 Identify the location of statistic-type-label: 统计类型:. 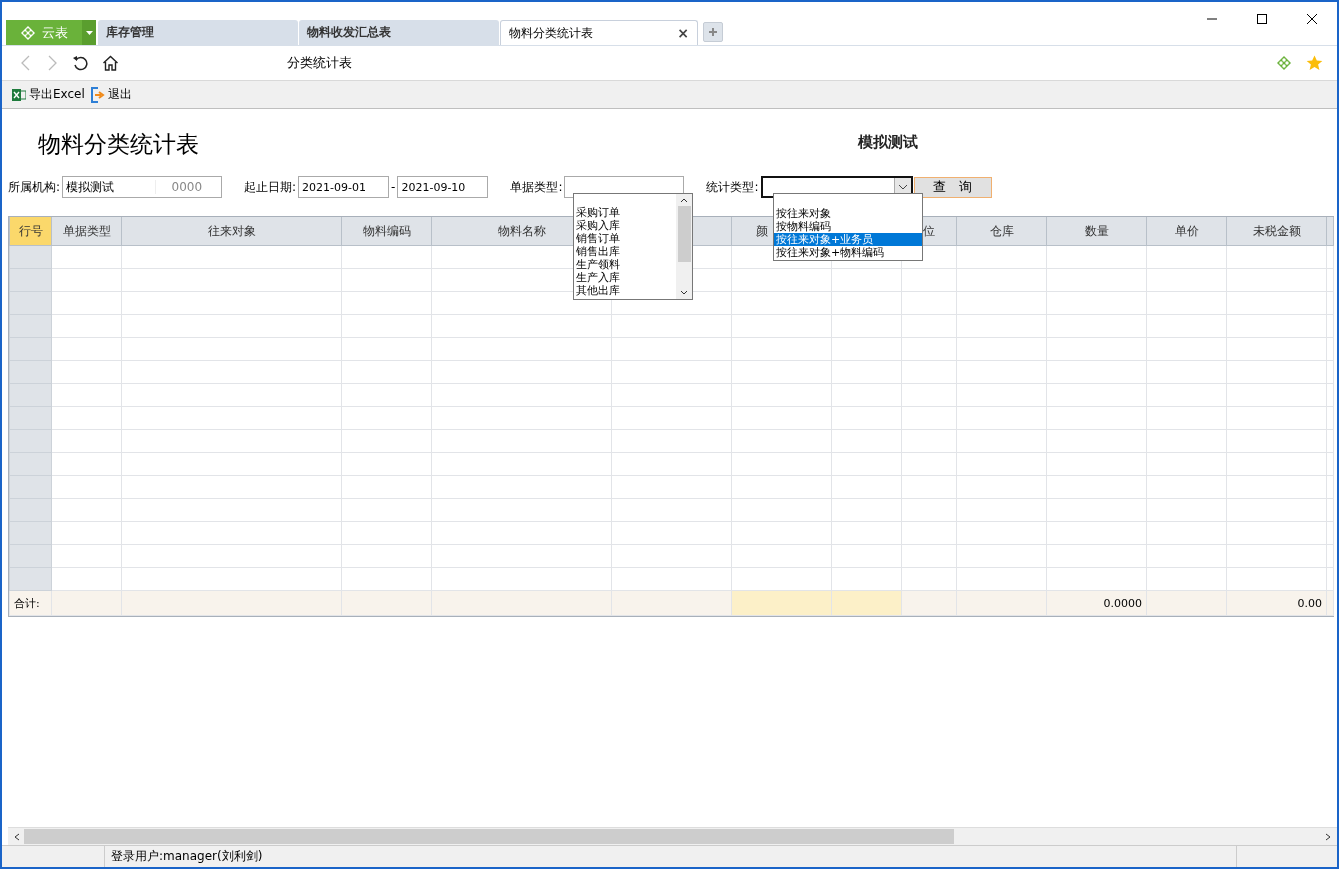
(732, 187).